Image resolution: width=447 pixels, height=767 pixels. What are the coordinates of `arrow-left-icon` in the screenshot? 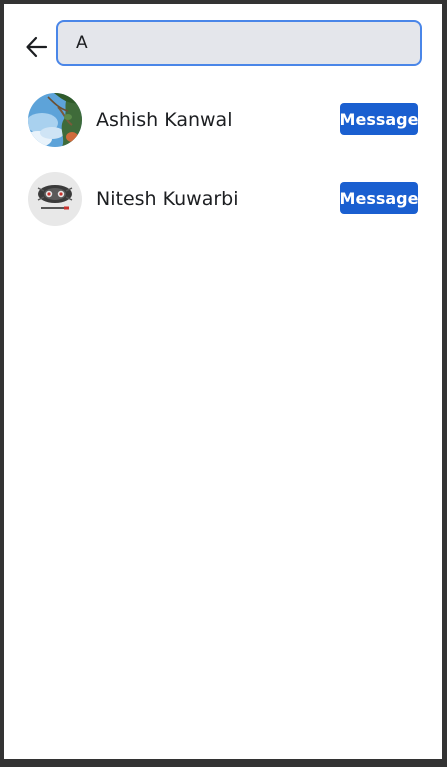 It's located at (37, 47).